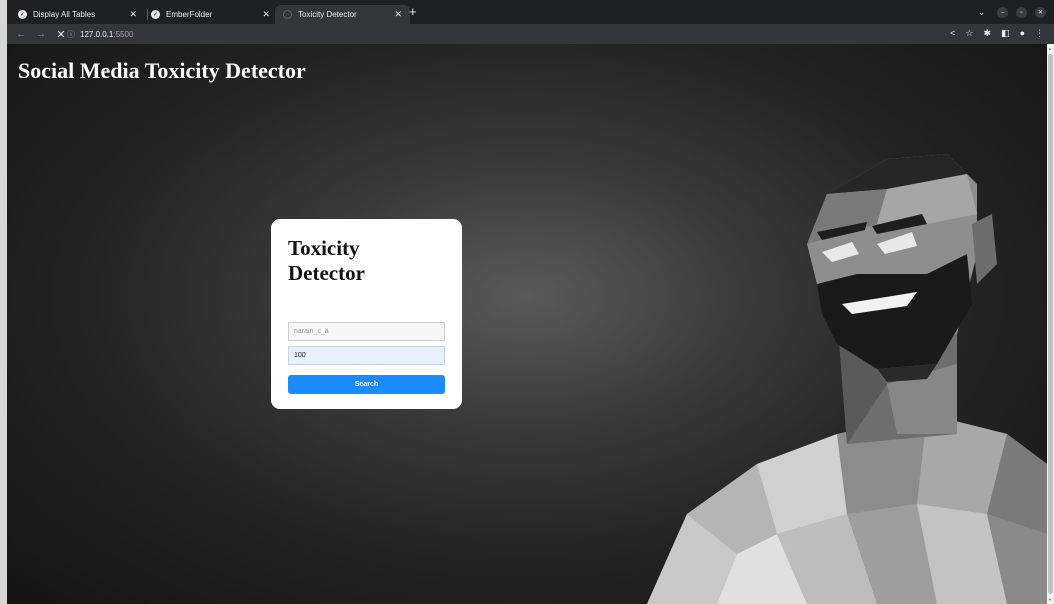  What do you see at coordinates (997, 33) in the screenshot?
I see `toolbar-actions: < ☆ ✱ ◧ ● ⋮` at bounding box center [997, 33].